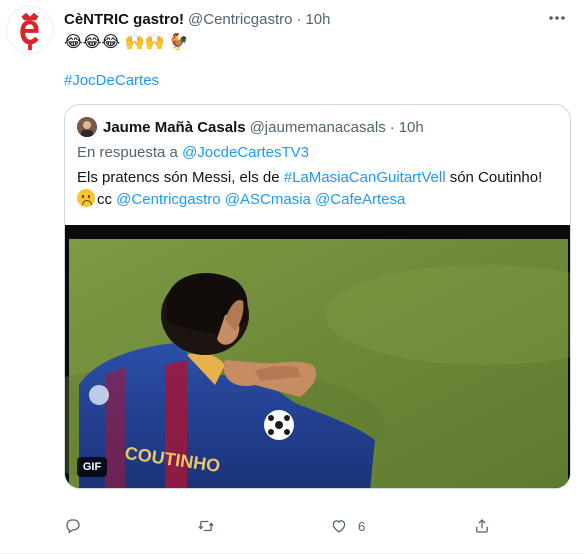 This screenshot has height=554, width=585. What do you see at coordinates (294, 526) in the screenshot?
I see `action-bar: 6` at bounding box center [294, 526].